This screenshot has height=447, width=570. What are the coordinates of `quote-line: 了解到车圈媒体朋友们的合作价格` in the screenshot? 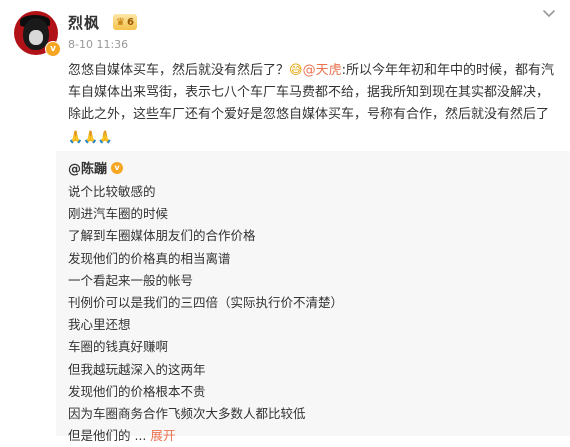 It's located at (162, 236).